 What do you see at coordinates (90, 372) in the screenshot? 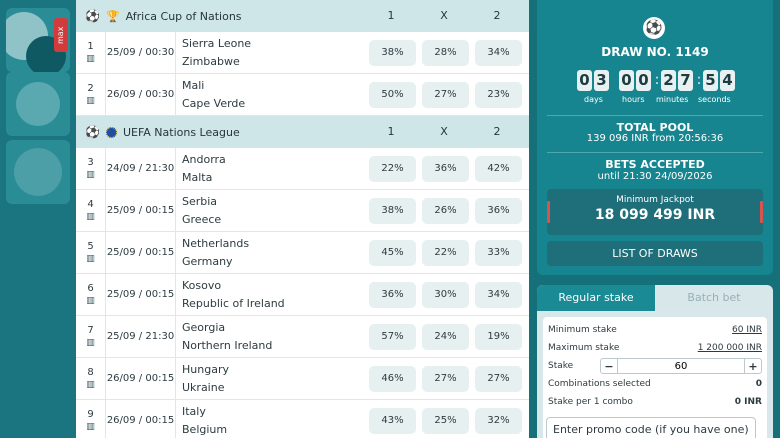
I see `match-number: 8` at bounding box center [90, 372].